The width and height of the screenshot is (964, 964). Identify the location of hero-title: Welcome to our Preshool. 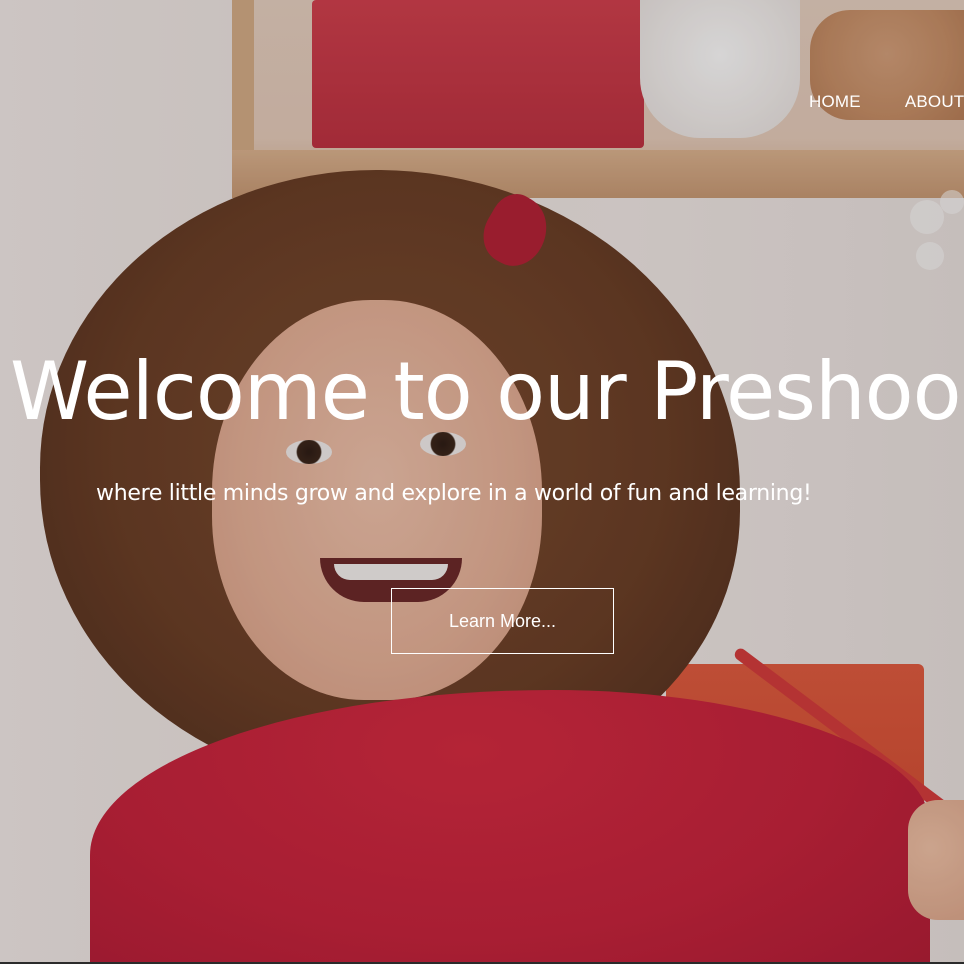
(487, 391).